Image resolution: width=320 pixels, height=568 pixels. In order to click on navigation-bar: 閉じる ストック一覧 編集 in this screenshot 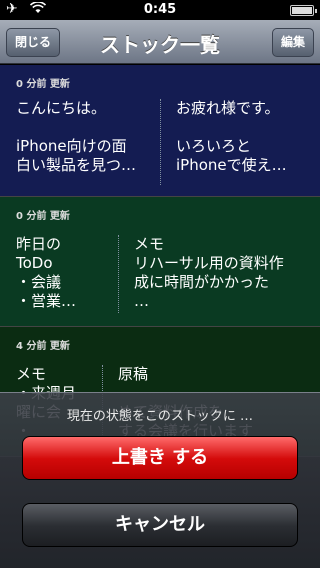, I will do `click(160, 42)`.